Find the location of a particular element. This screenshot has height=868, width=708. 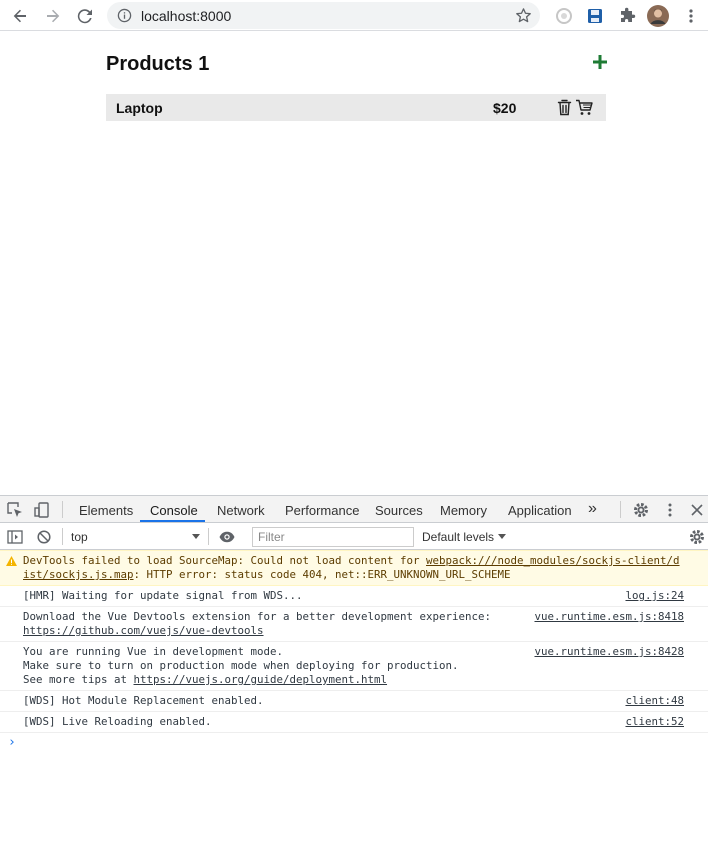

vue-devtools-link: https://github.com/vuejs/vue-devtools is located at coordinates (365, 631).